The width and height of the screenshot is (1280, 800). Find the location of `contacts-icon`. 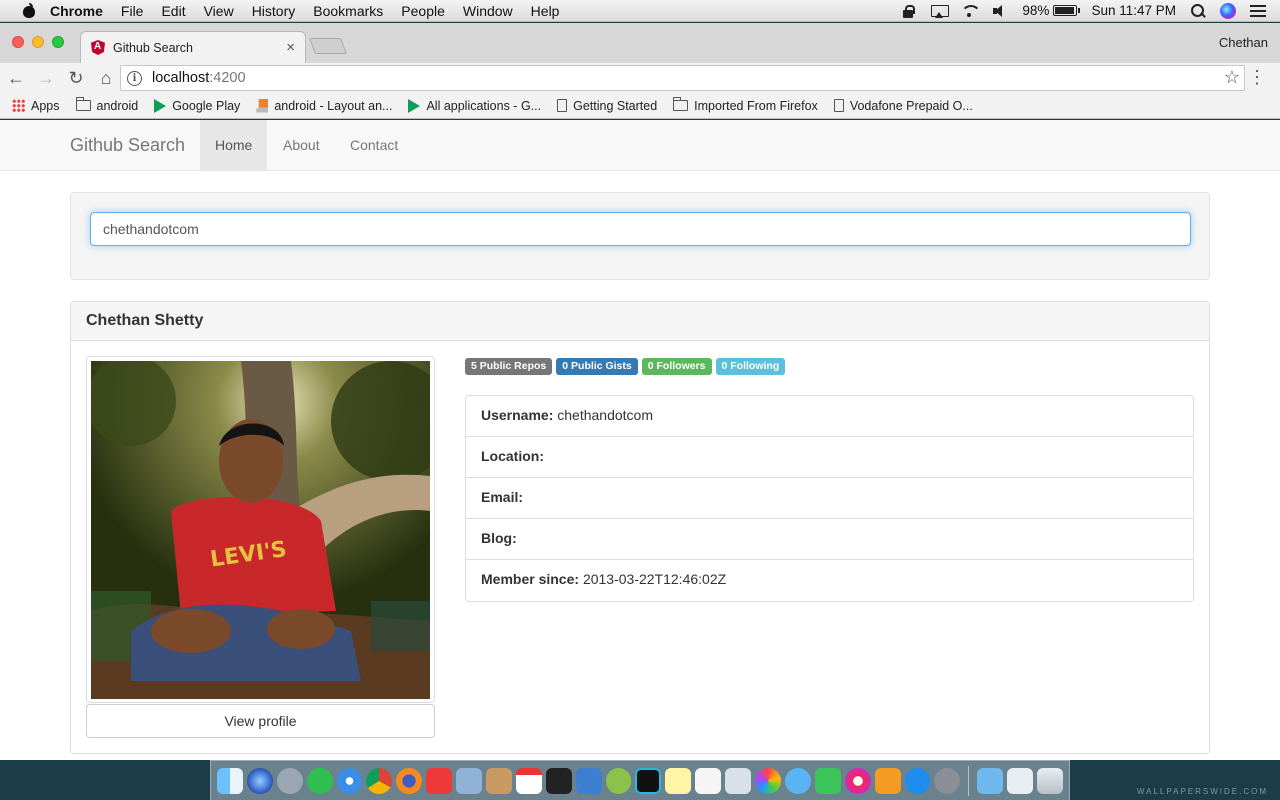

contacts-icon is located at coordinates (499, 780).